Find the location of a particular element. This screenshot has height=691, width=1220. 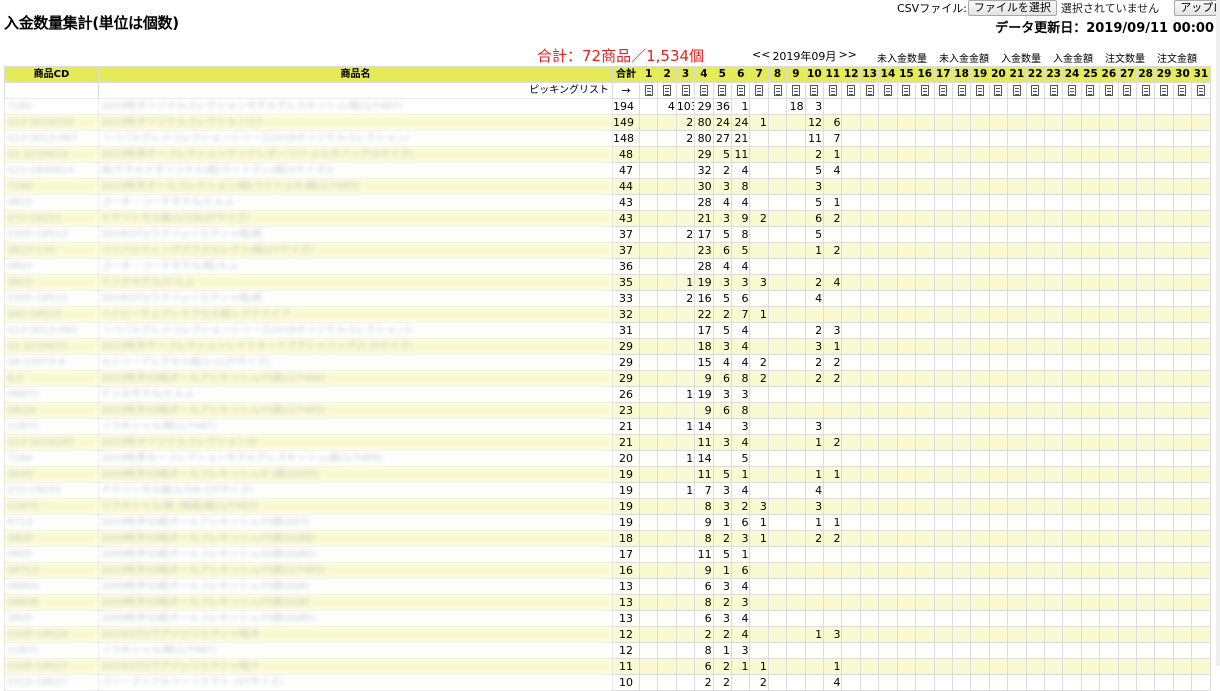

header-day-17: 17 is located at coordinates (943, 74).